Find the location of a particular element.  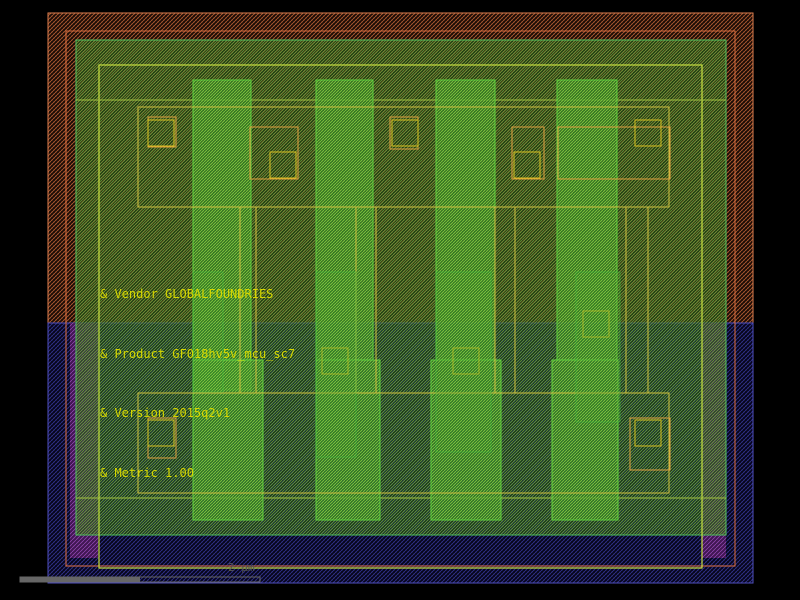

scale-bar-label: 2 μm is located at coordinates (241, 567).